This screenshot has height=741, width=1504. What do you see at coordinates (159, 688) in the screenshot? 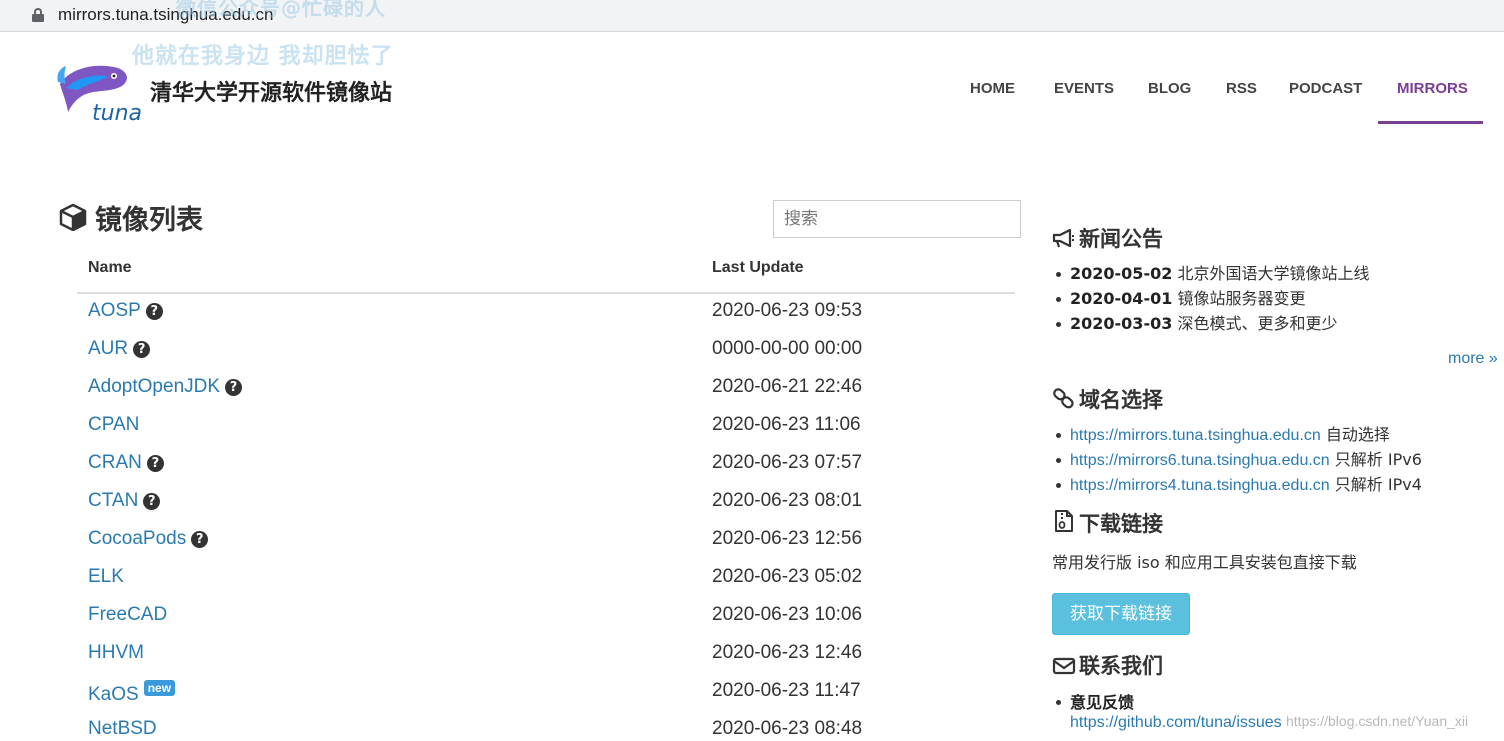
I see `new-badge: new` at bounding box center [159, 688].